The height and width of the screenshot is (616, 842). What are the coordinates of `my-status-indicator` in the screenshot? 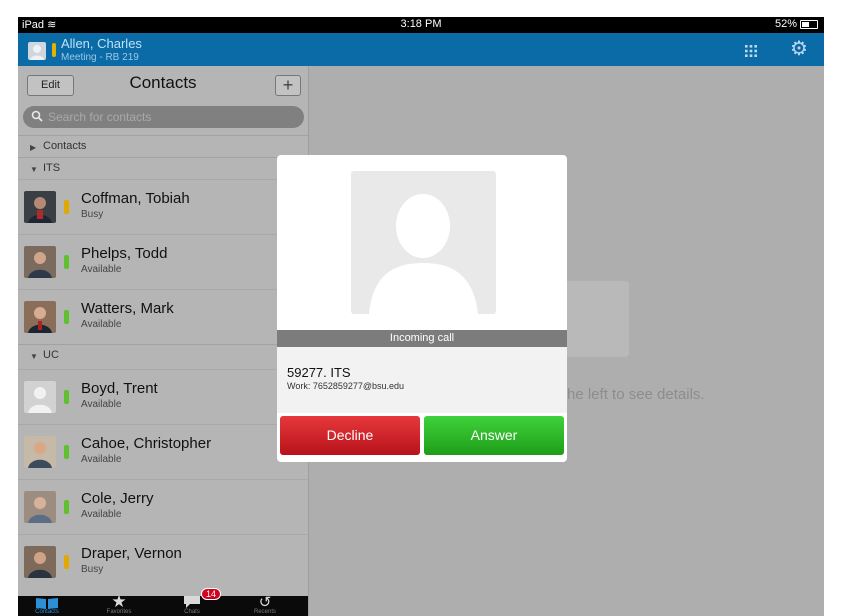 It's located at (54, 50).